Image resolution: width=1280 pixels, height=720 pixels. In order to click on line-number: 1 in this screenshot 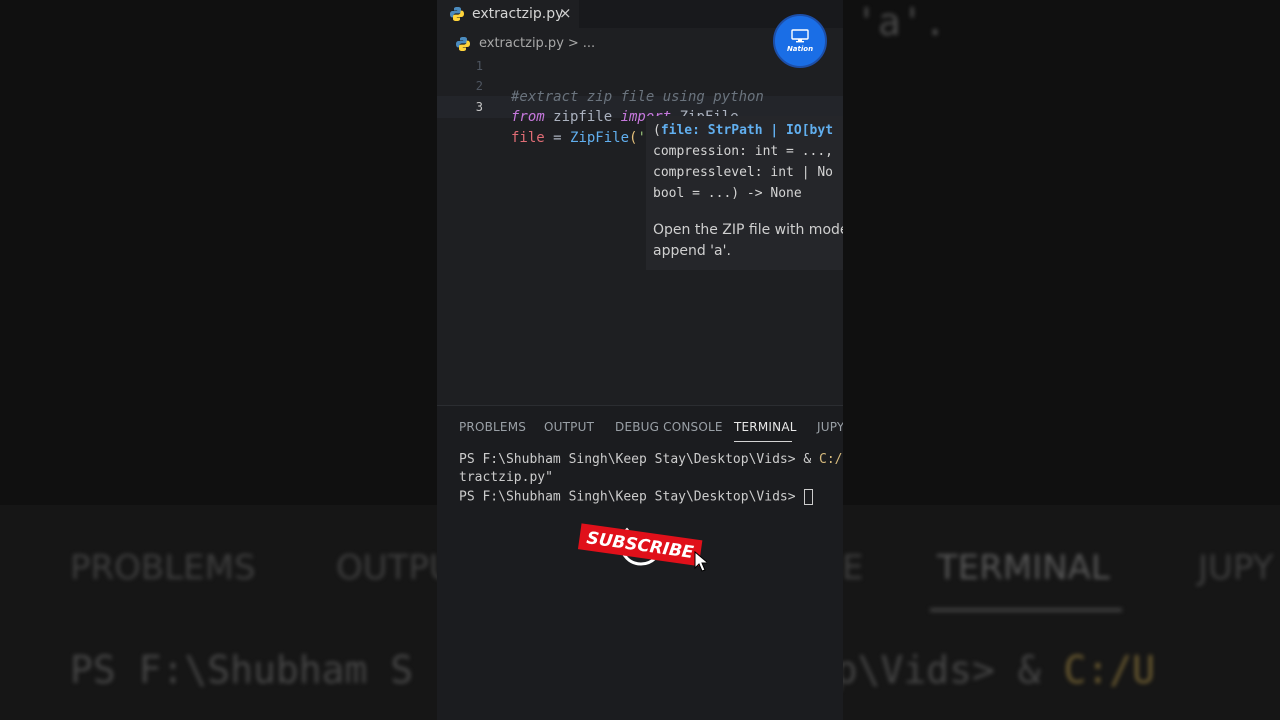, I will do `click(479, 66)`.